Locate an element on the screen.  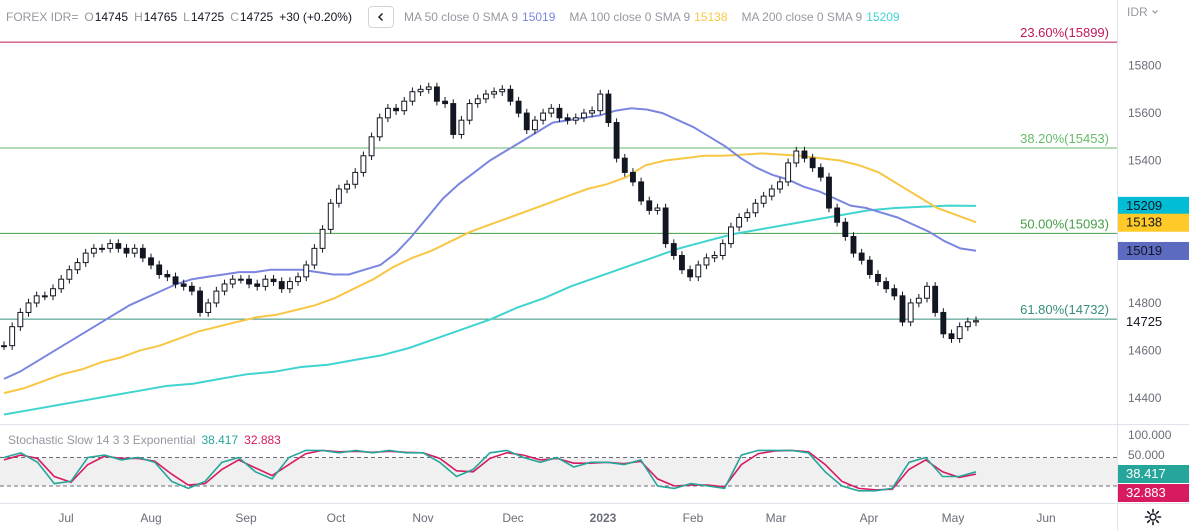
currency-selector: IDR is located at coordinates (1143, 12).